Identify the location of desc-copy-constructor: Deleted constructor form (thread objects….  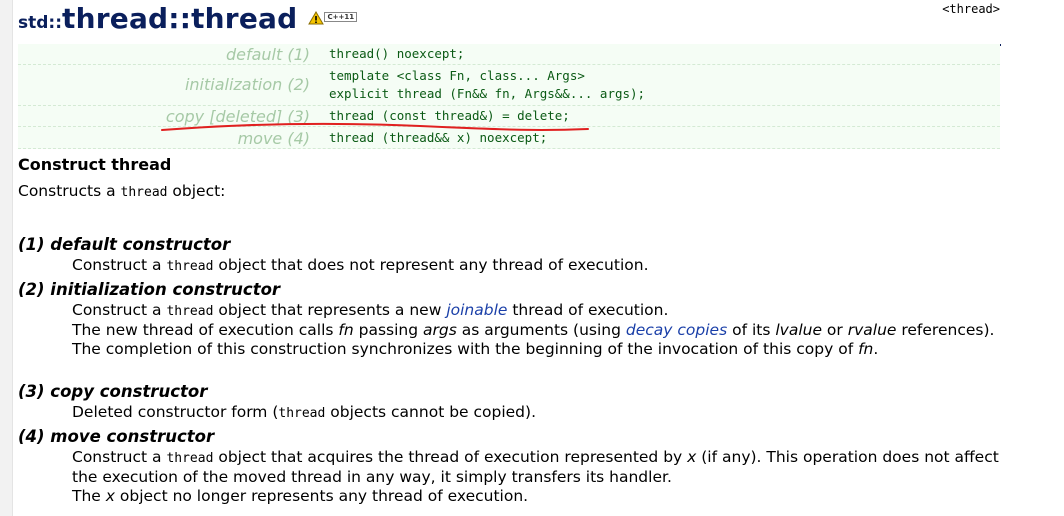
(304, 412).